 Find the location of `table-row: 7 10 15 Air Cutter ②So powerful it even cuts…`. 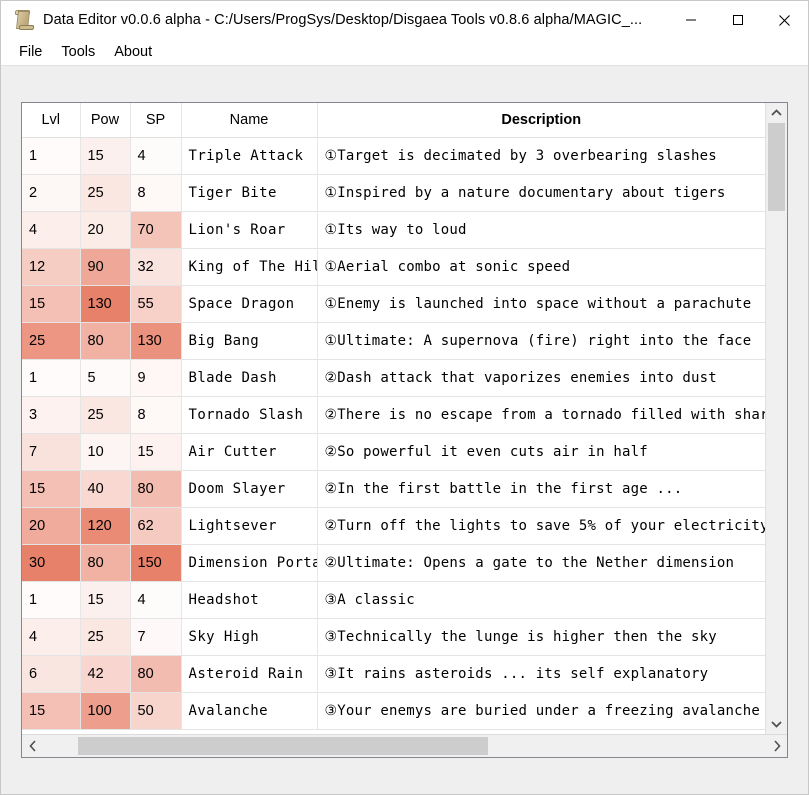

table-row: 7 10 15 Air Cutter ②So powerful it even cuts… is located at coordinates (393, 452).